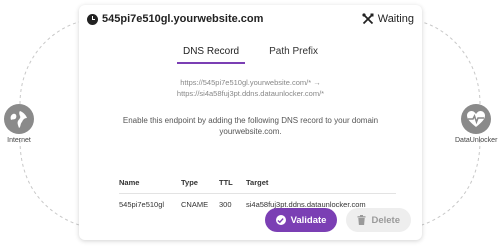  Describe the element at coordinates (232, 184) in the screenshot. I see `column-header-ttl: TTL` at that location.